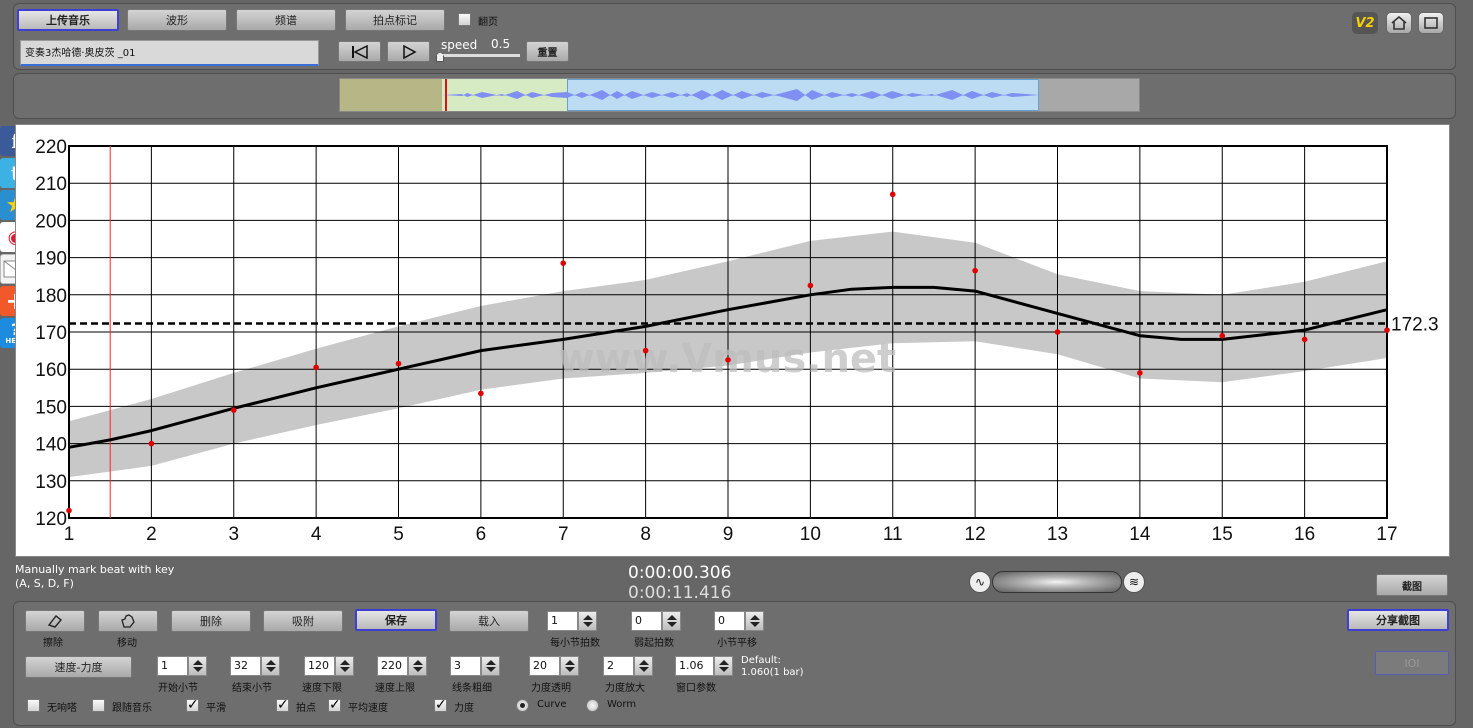 This screenshot has height=728, width=1473. What do you see at coordinates (282, 705) in the screenshot?
I see `beat-points-checkbox: ✓` at bounding box center [282, 705].